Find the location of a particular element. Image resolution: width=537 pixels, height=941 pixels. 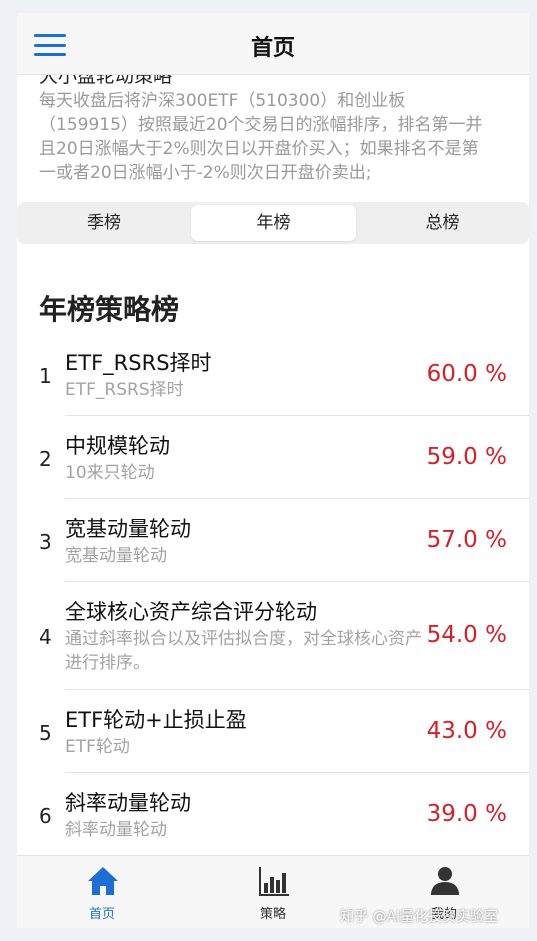

section-title: 年榜策略榜 is located at coordinates (109, 309).